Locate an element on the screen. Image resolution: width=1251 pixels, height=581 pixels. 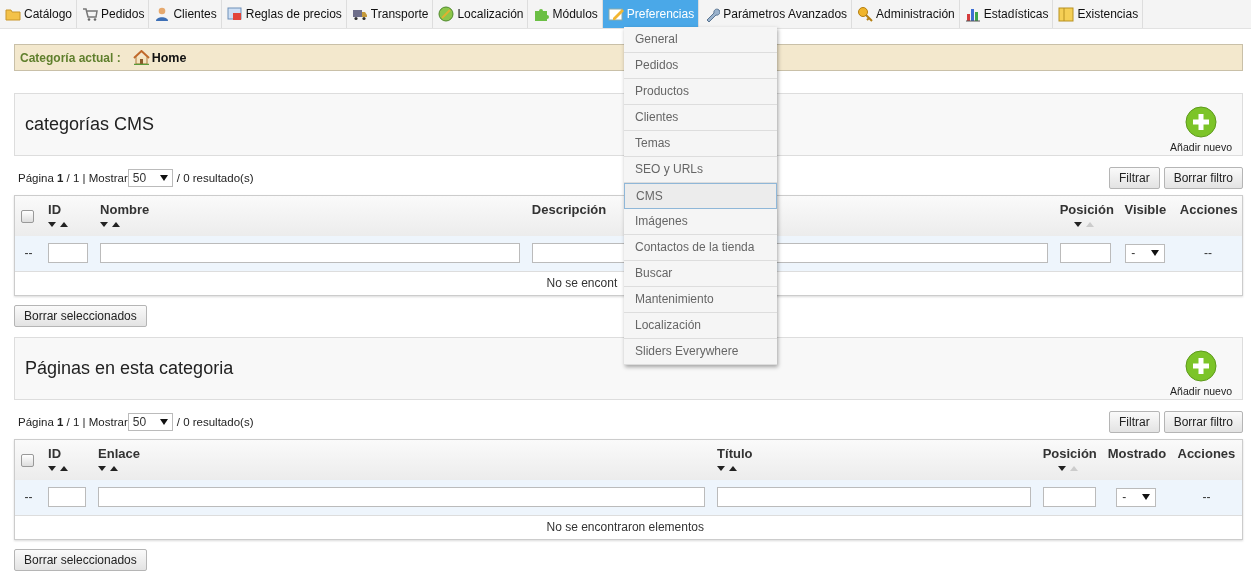
breadcrumb-link: Home is located at coordinates (169, 57).